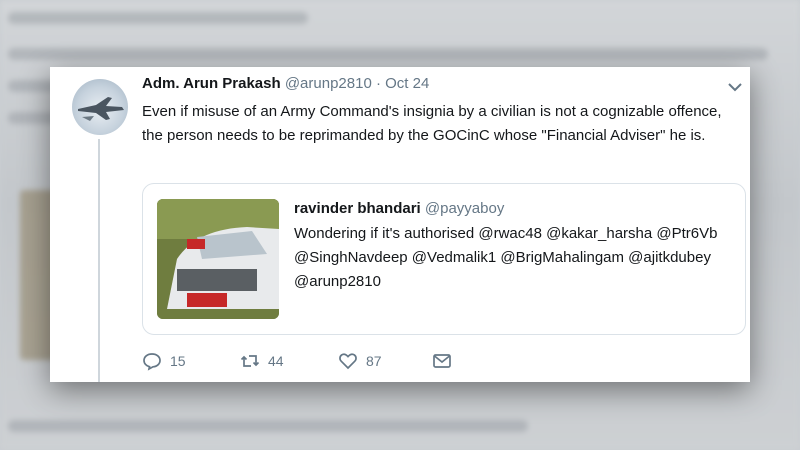 Image resolution: width=800 pixels, height=450 pixels. What do you see at coordinates (276, 361) in the screenshot?
I see `retweet-count: 44` at bounding box center [276, 361].